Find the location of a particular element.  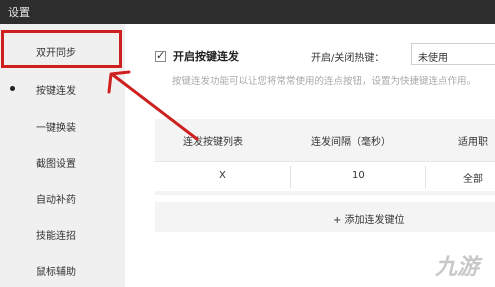

annotation-arrow is located at coordinates (153, 105).